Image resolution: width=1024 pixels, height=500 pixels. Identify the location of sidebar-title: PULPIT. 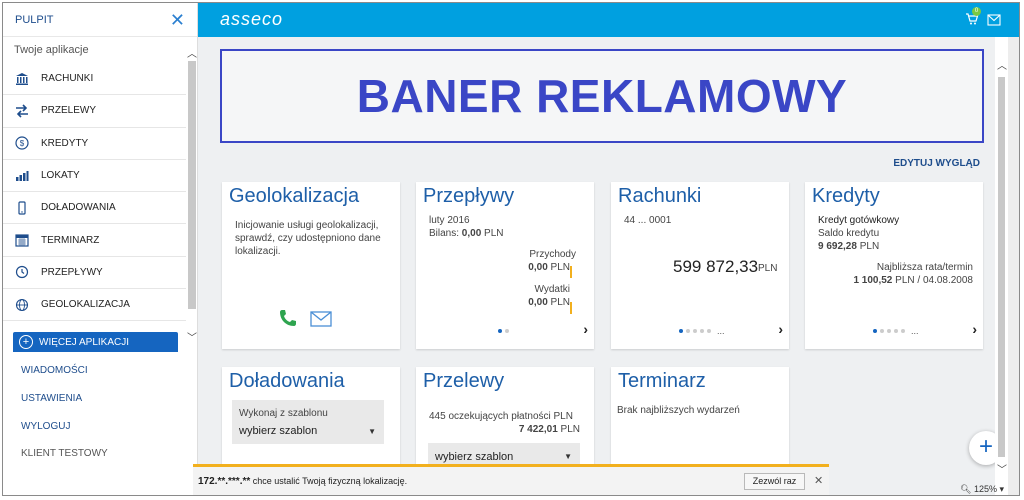
(34, 19).